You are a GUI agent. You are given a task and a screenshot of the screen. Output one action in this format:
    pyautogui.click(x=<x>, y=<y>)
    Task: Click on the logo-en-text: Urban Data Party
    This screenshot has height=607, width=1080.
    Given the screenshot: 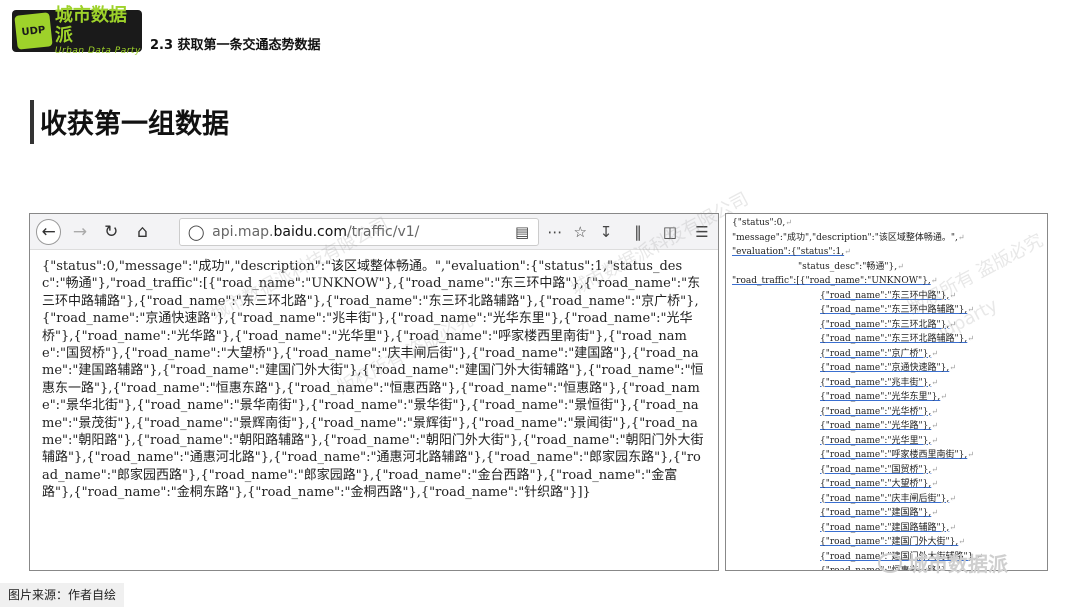 What is the action you would take?
    pyautogui.click(x=97, y=50)
    